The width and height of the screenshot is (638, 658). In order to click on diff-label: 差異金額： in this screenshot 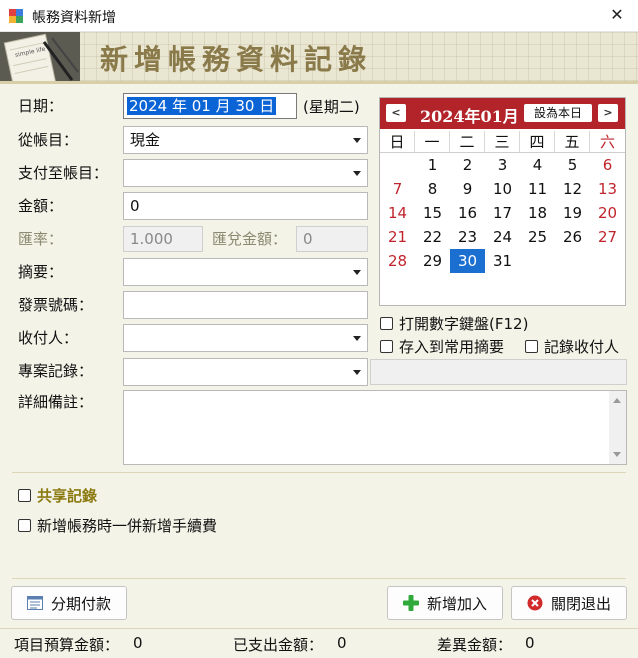, I will do `click(475, 645)`.